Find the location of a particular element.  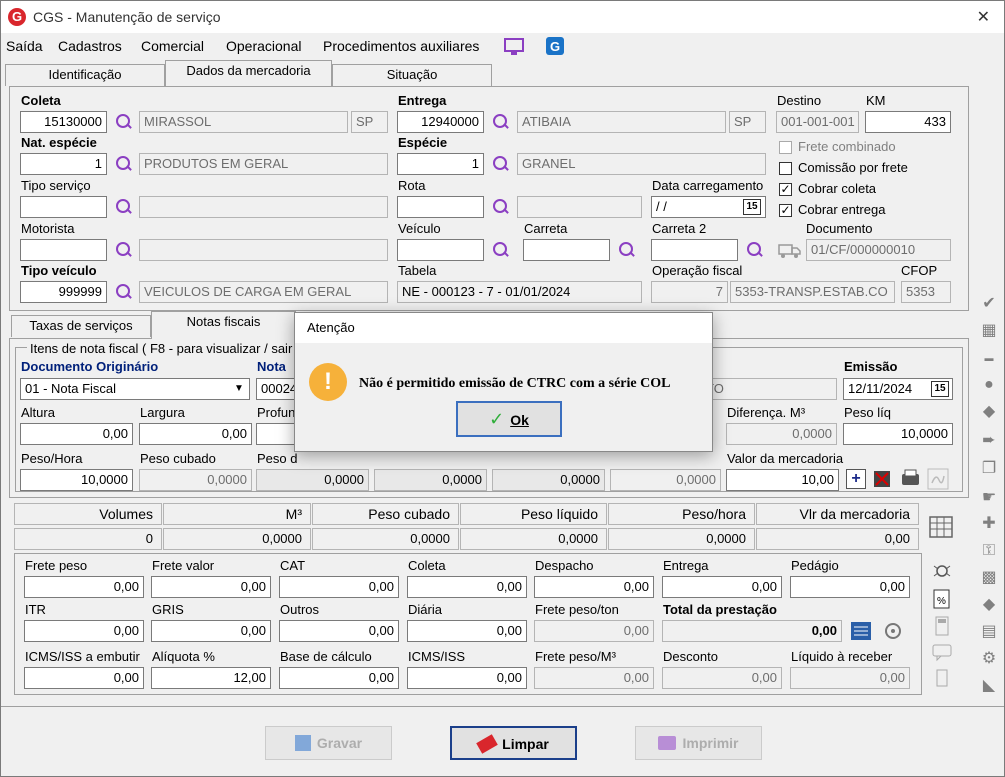

cat-input: 0,00 is located at coordinates (339, 587).